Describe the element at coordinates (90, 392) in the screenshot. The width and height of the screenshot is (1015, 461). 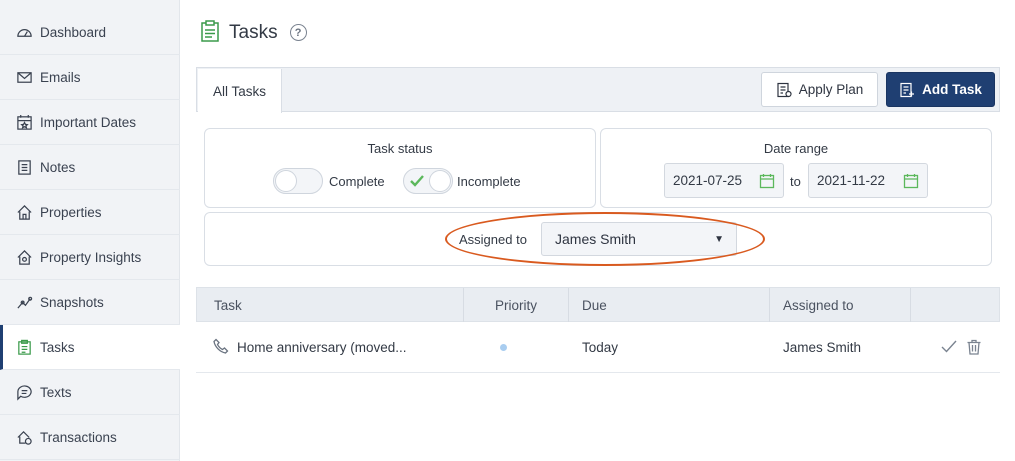
I see `sidebar-item-texts: Texts` at that location.